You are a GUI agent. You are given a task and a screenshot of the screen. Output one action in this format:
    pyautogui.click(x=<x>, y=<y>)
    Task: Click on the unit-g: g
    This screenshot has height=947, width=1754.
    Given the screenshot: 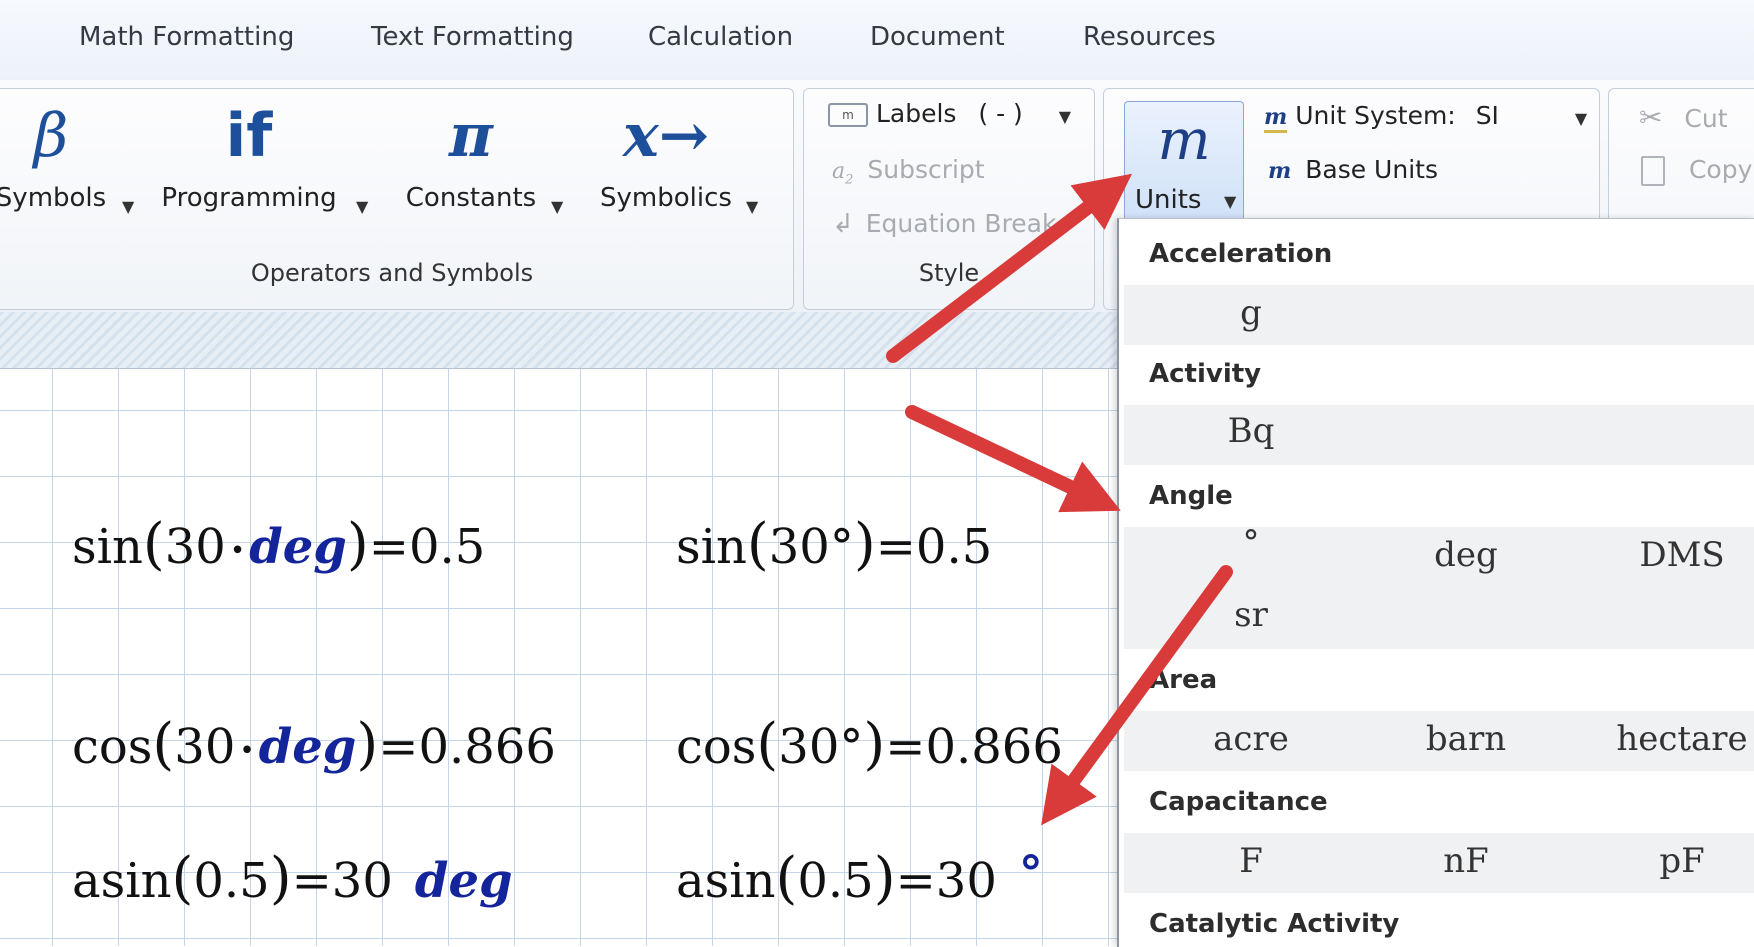 What is the action you would take?
    pyautogui.click(x=1251, y=313)
    